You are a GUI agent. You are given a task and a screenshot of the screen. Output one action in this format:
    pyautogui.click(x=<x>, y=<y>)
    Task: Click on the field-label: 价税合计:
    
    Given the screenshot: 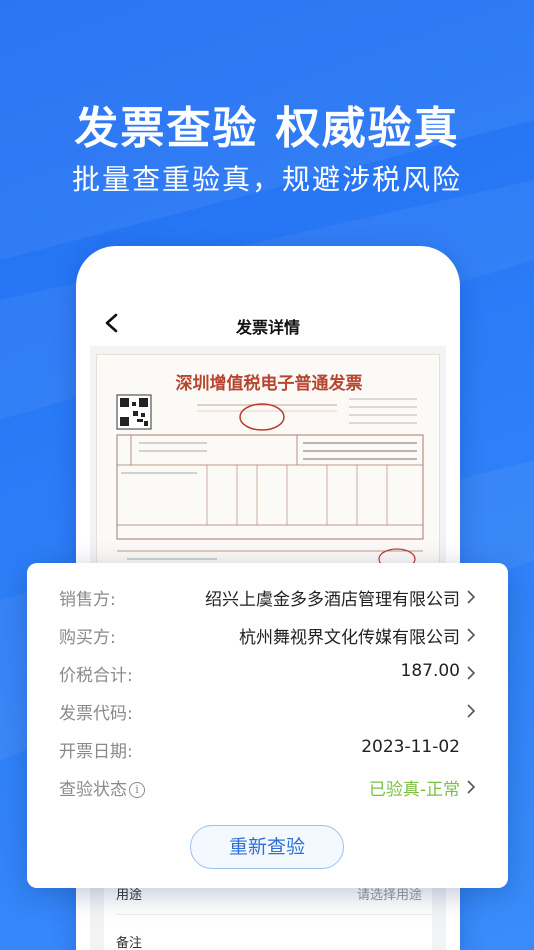 What is the action you would take?
    pyautogui.click(x=96, y=676)
    